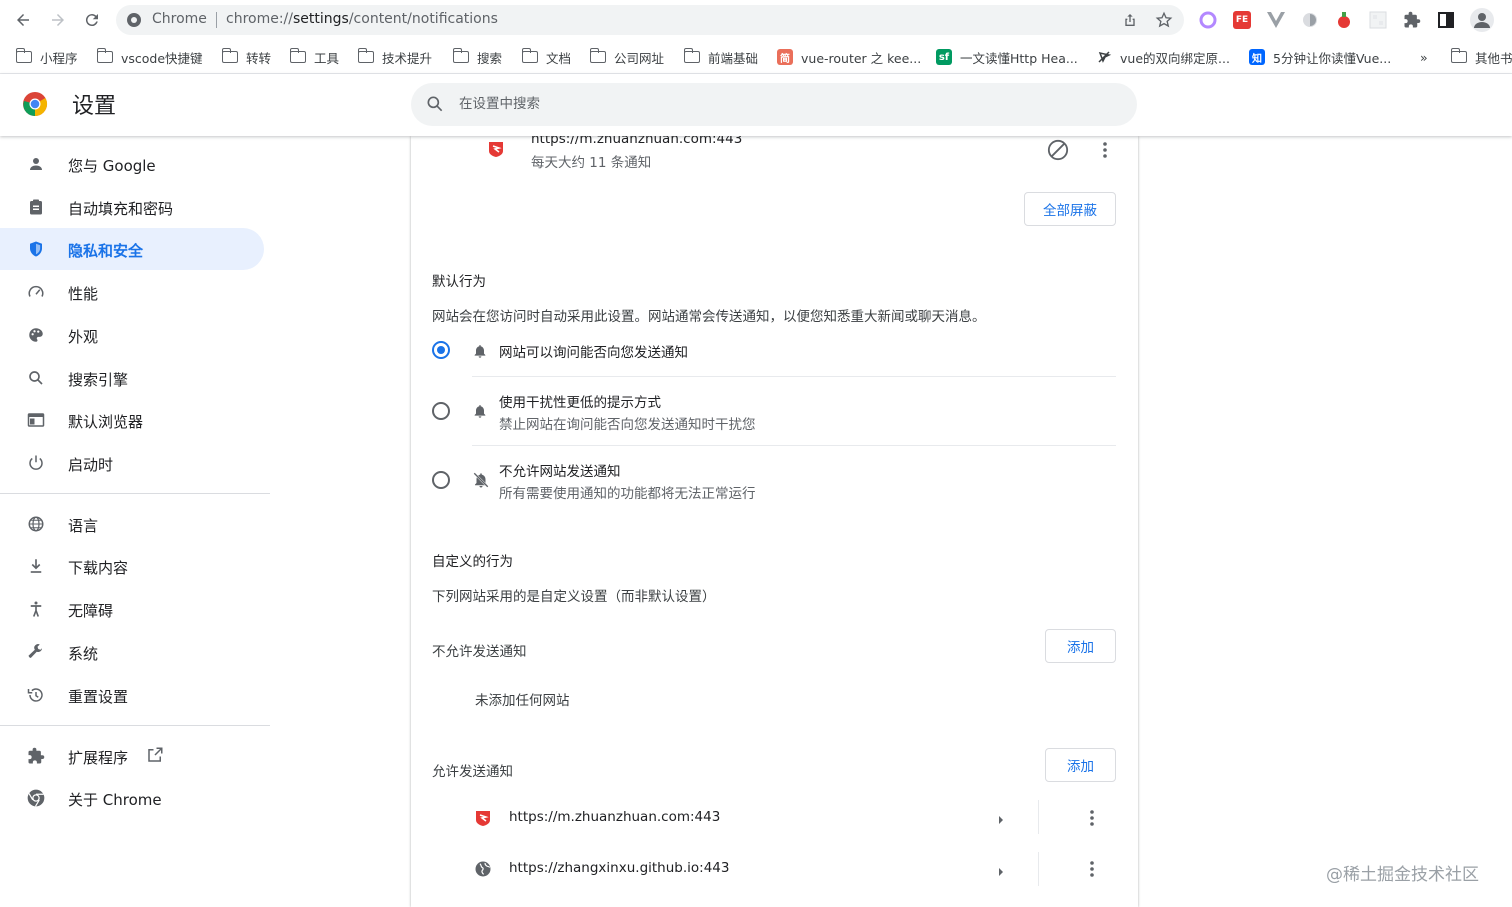 This screenshot has width=1512, height=907. I want to click on download-icon, so click(36, 566).